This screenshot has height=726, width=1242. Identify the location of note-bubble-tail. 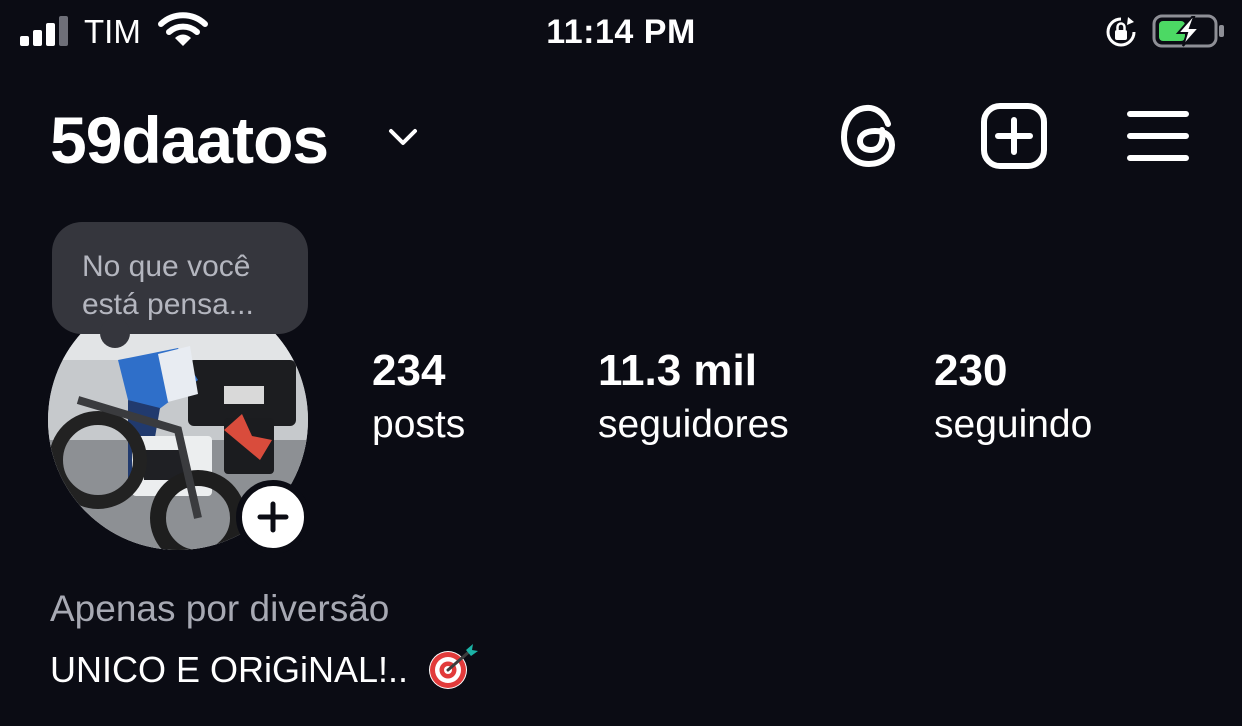
(115, 333).